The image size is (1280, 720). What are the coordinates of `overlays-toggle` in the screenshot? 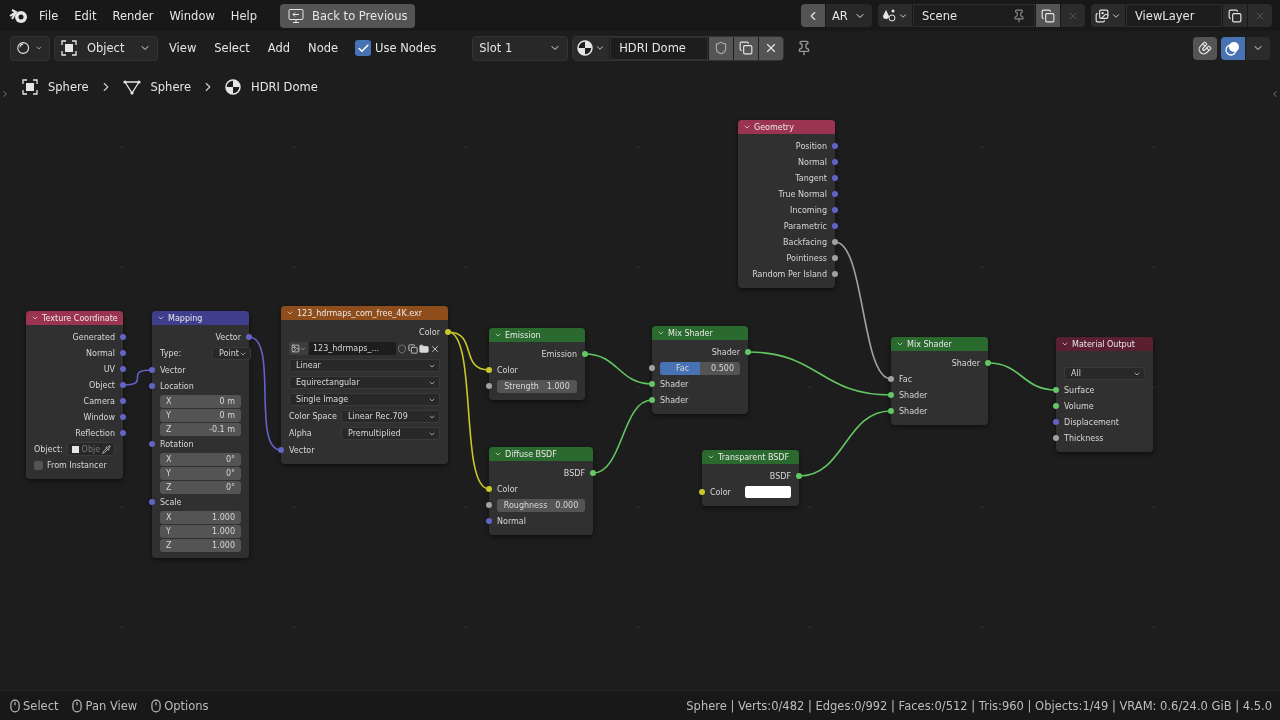 It's located at (1233, 48).